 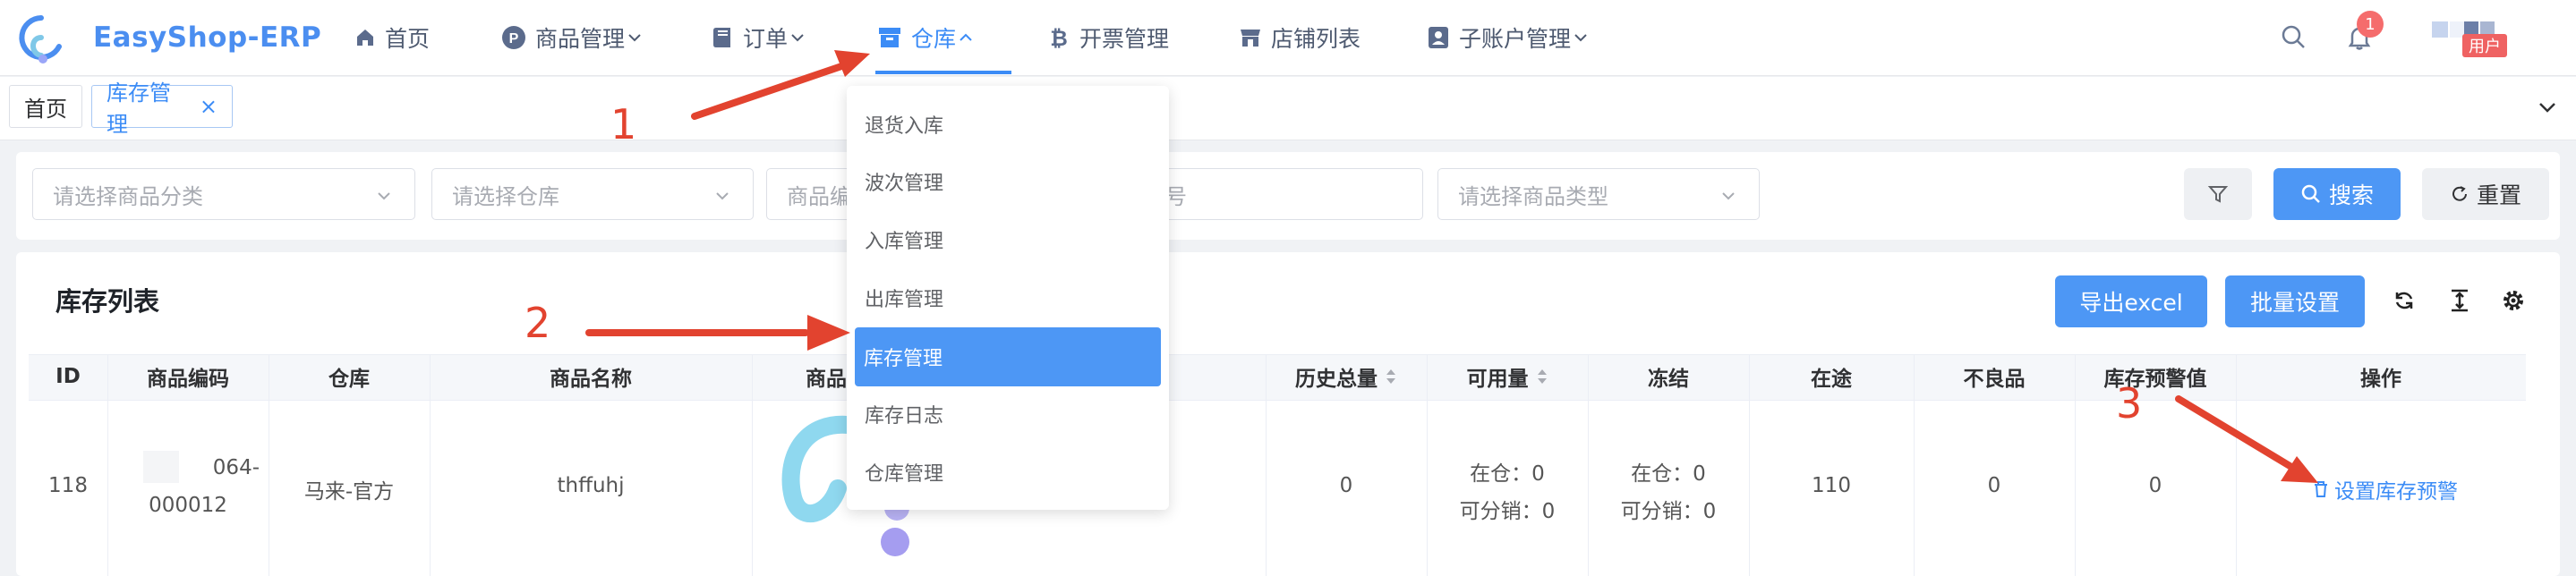 What do you see at coordinates (538, 323) in the screenshot?
I see `annotation-number-2: 2` at bounding box center [538, 323].